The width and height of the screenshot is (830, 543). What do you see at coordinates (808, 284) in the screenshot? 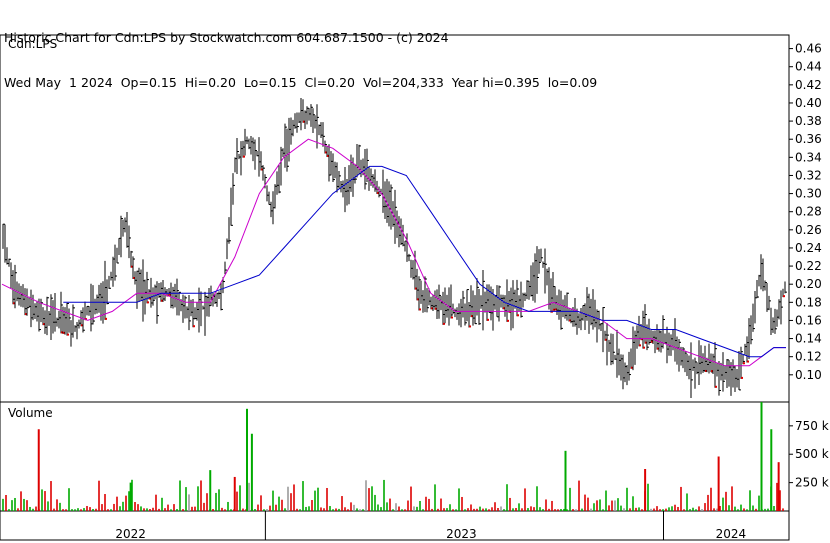
I see `price-tick-label: 0.20` at bounding box center [808, 284].